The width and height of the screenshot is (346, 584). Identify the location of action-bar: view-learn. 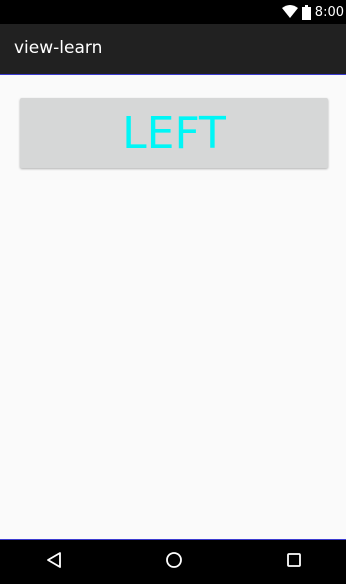
(173, 49).